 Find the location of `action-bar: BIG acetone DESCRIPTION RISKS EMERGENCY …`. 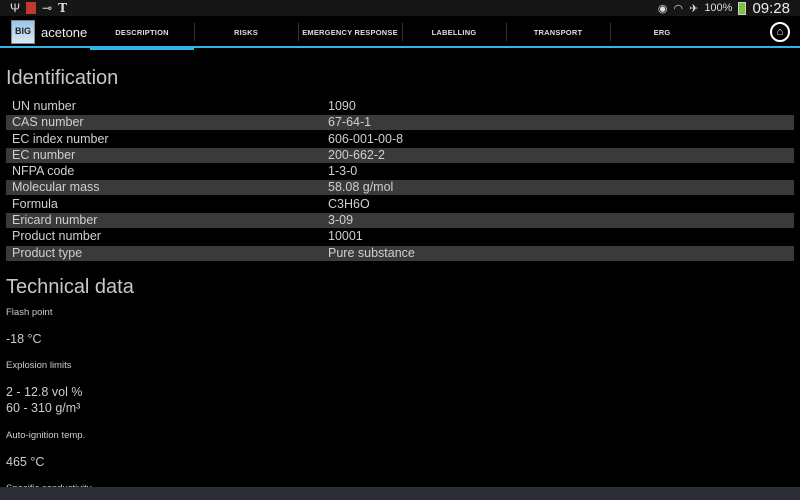

action-bar: BIG acetone DESCRIPTION RISKS EMERGENCY … is located at coordinates (400, 33).